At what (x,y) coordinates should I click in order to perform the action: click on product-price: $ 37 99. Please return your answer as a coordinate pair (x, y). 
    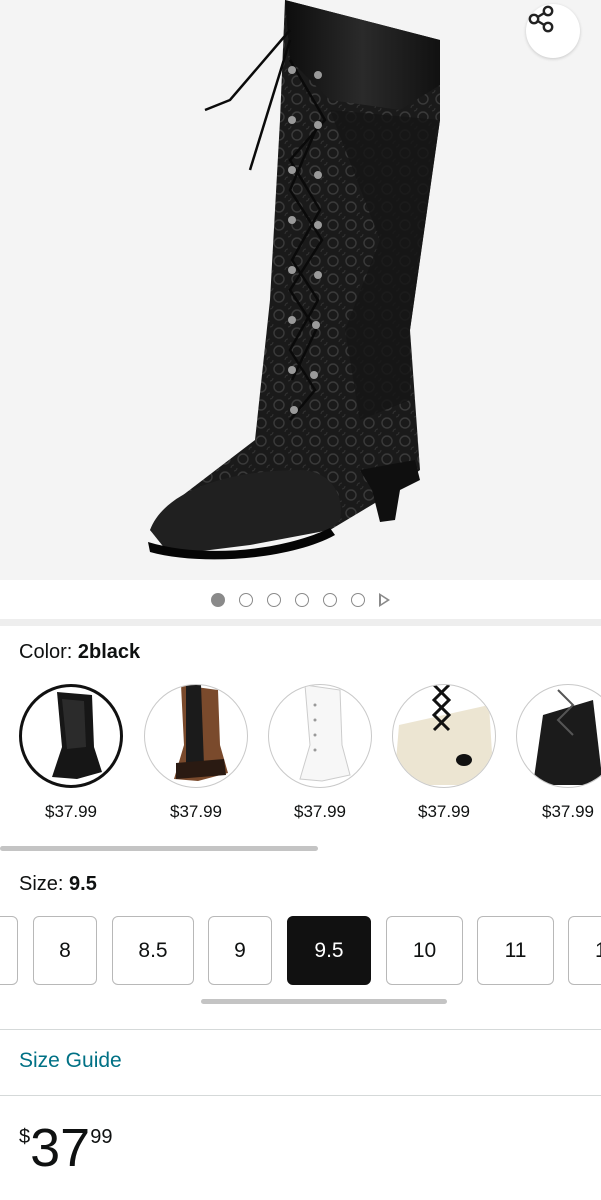
    Looking at the image, I should click on (65, 1148).